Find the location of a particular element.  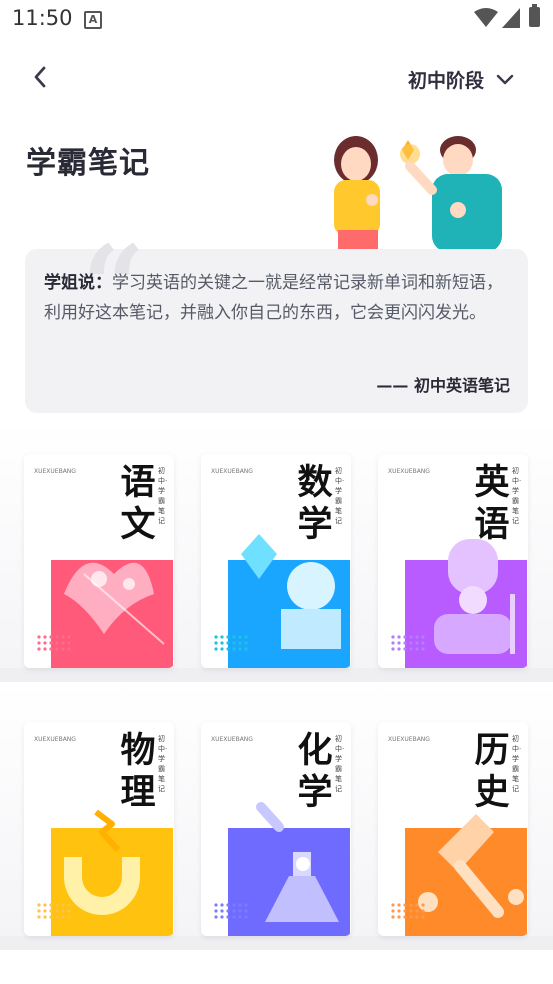

book-card-3: XUEXUEBANG 物理初中·学霸笔记 is located at coordinates (99, 829).